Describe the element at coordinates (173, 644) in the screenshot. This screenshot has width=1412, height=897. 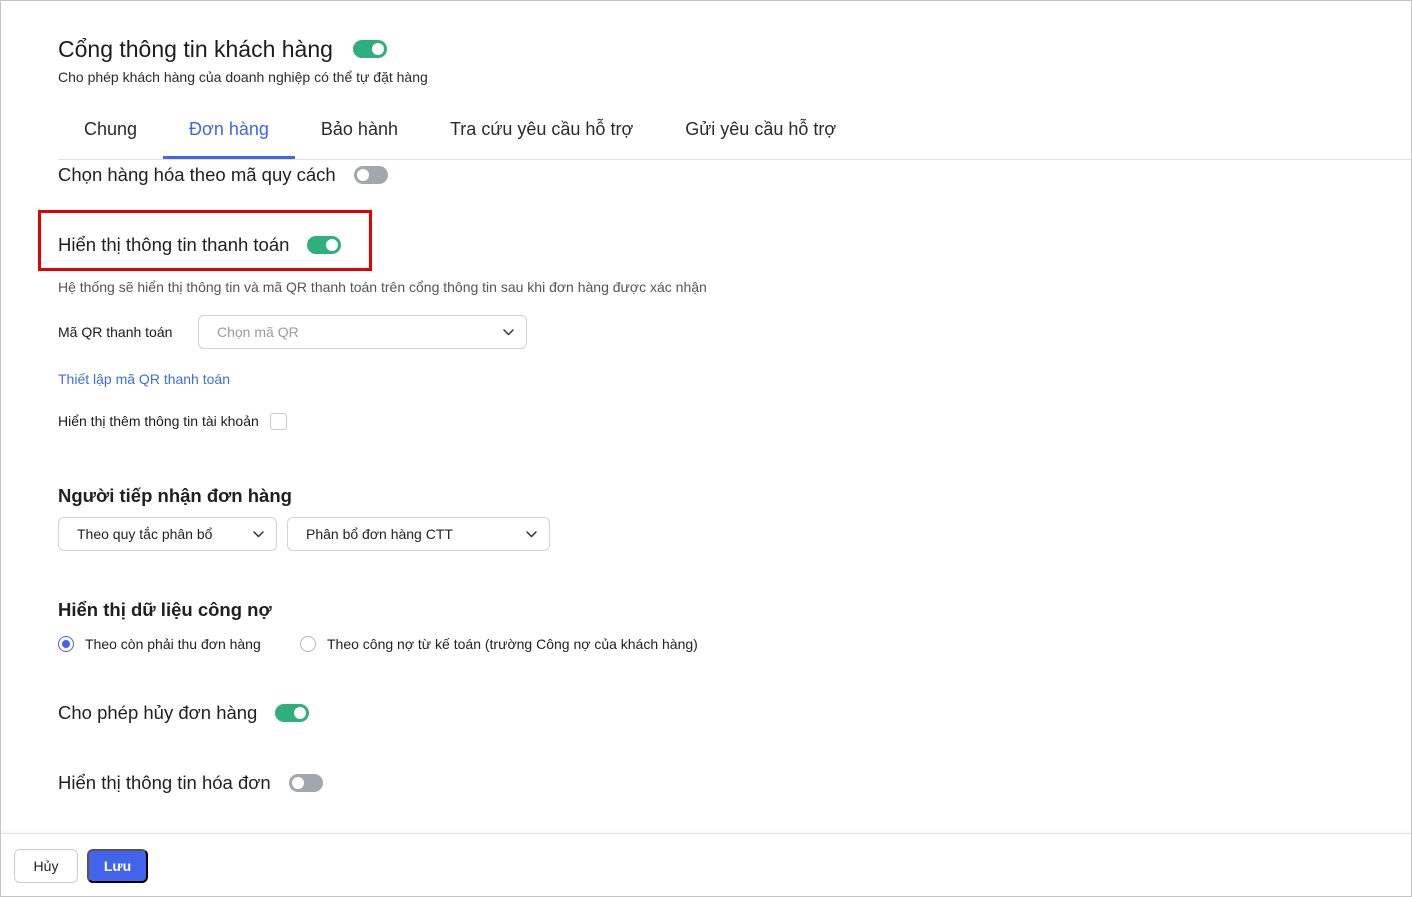
I see `radio-label: Theo còn phải thu đơn hàng` at that location.